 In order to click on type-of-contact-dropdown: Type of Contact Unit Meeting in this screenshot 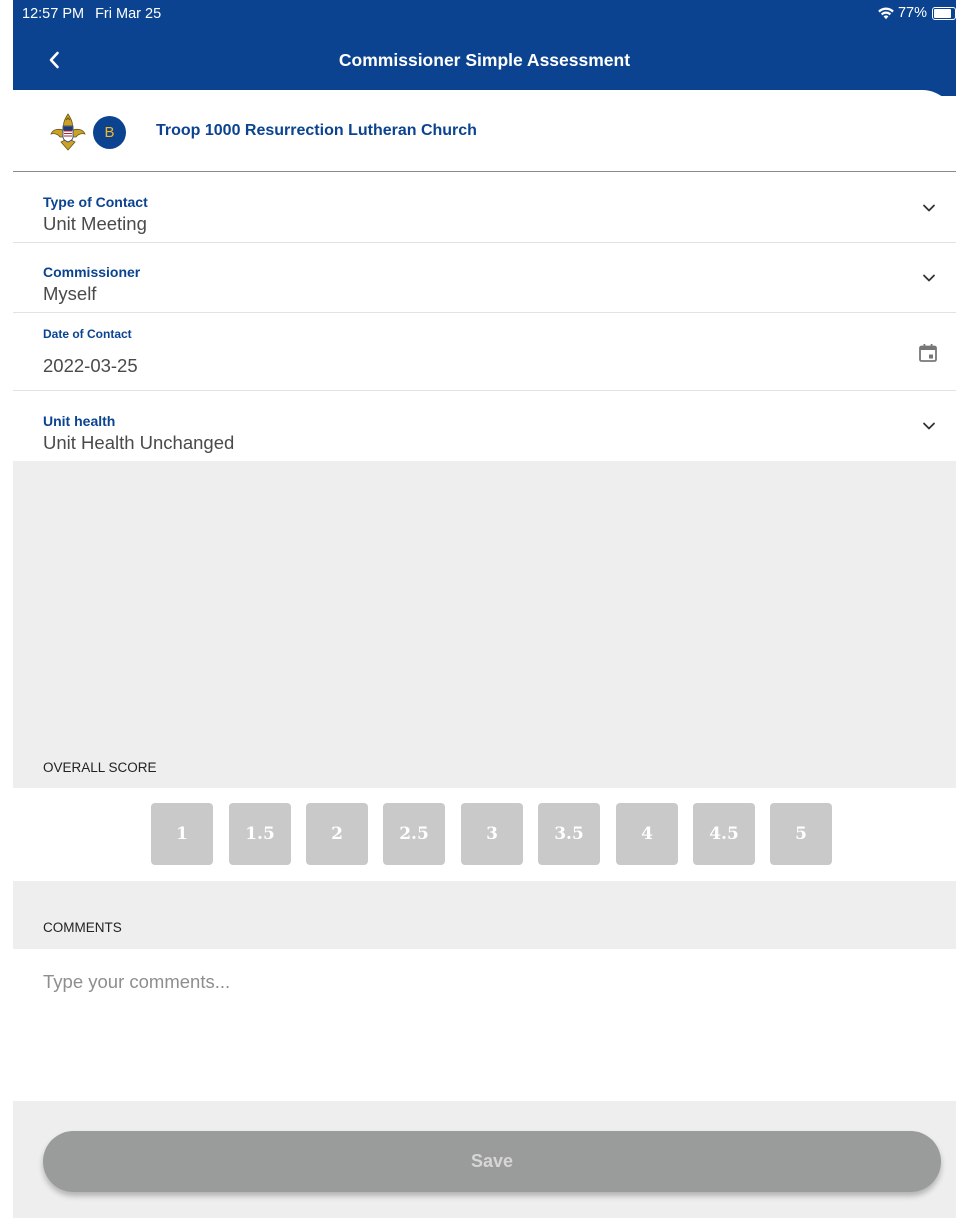, I will do `click(484, 207)`.